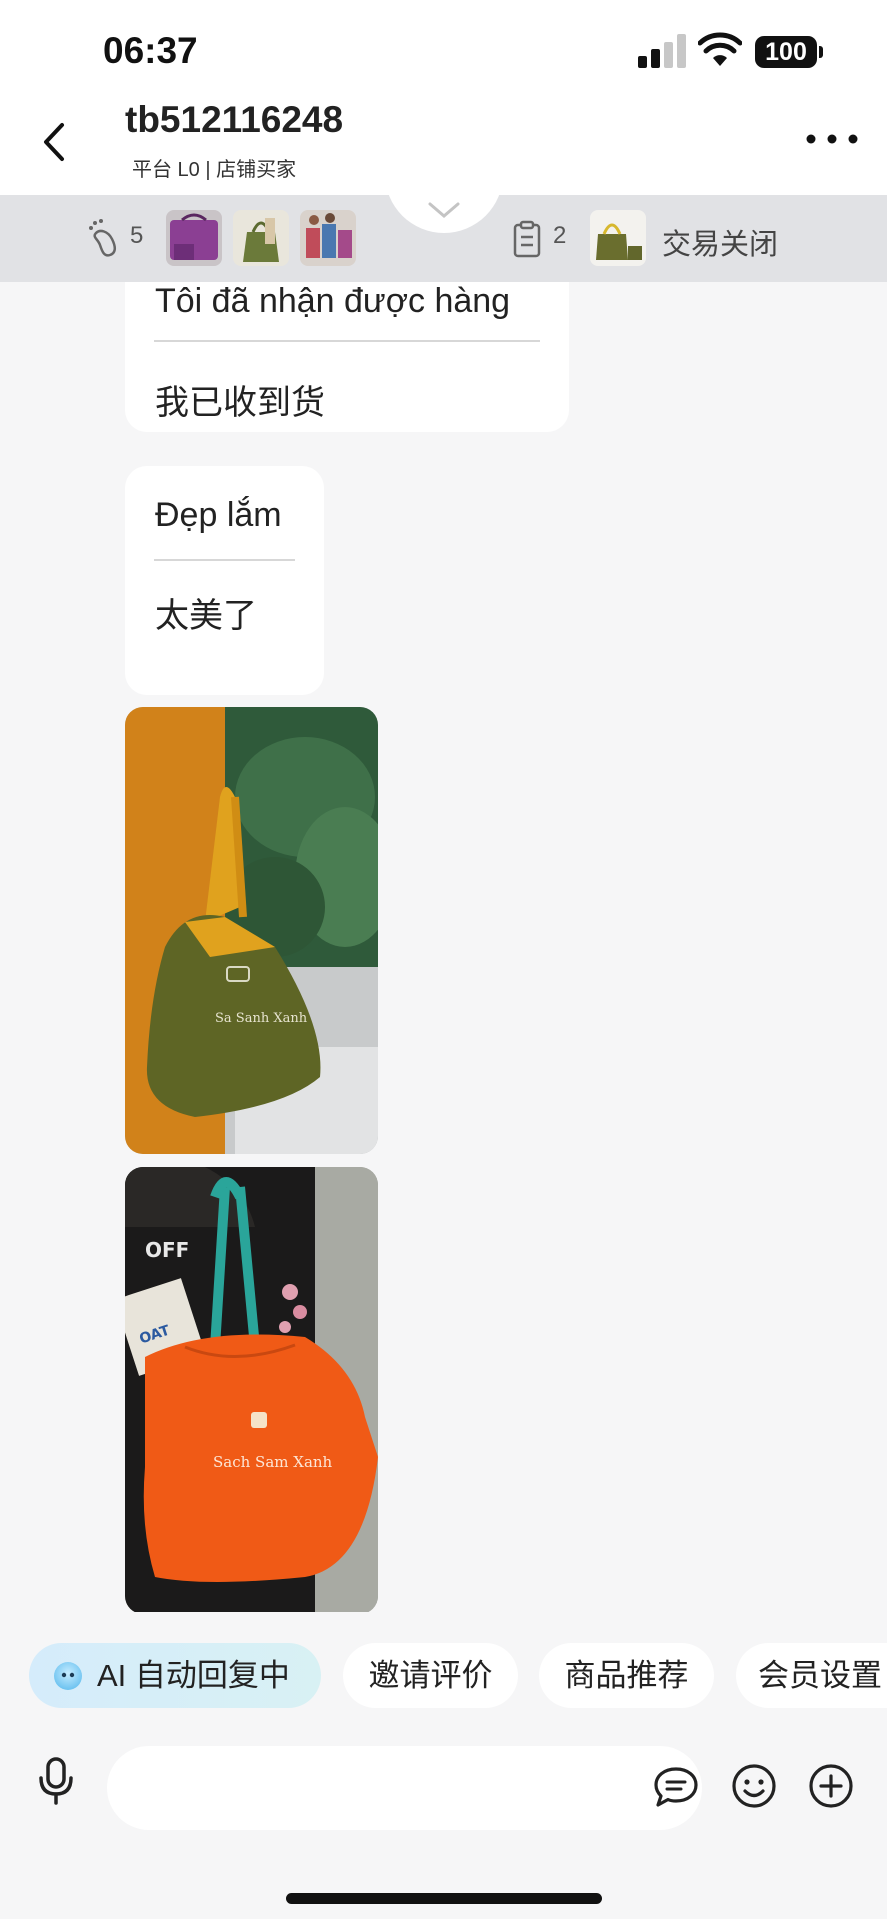 Image resolution: width=887 pixels, height=1919 pixels. What do you see at coordinates (347, 357) in the screenshot?
I see `message-bubble: Tôi đã nhận được hàng 我已收到货` at bounding box center [347, 357].